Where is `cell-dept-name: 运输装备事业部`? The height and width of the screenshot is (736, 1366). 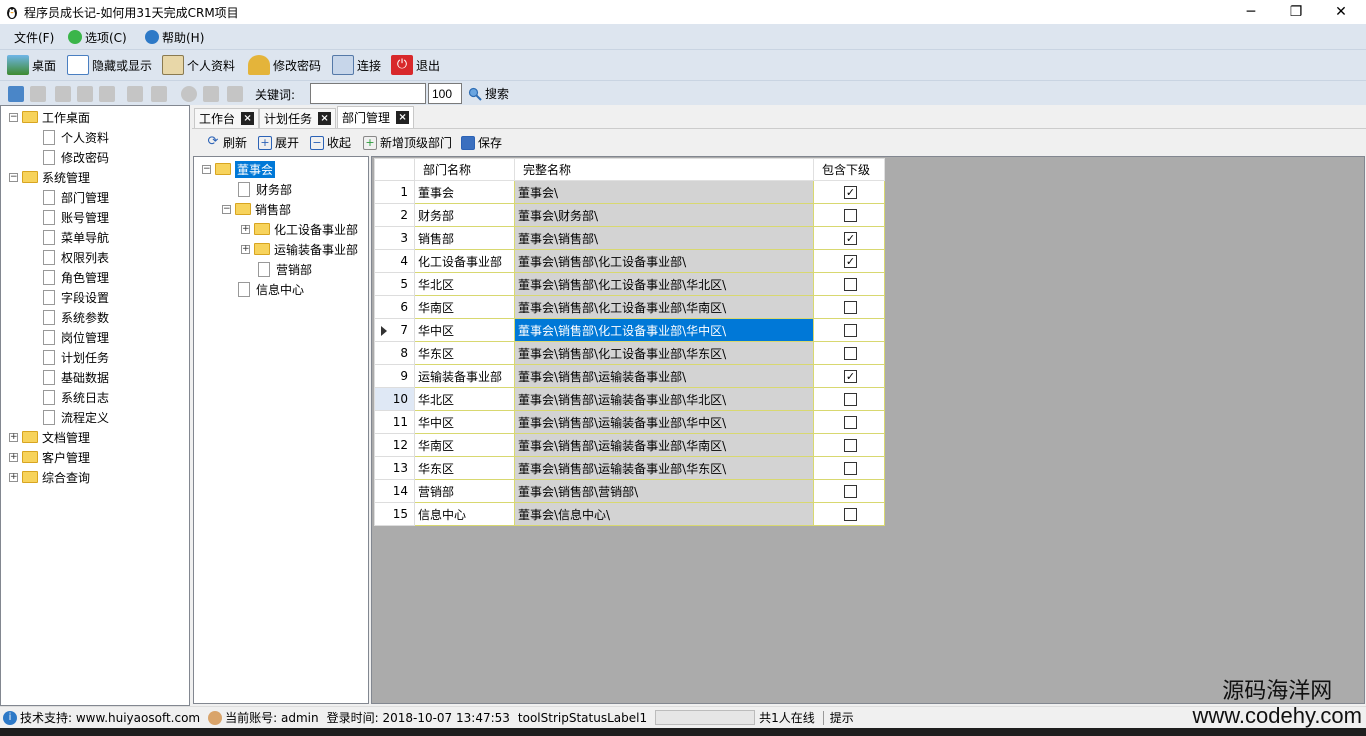 cell-dept-name: 运输装备事业部 is located at coordinates (464, 376).